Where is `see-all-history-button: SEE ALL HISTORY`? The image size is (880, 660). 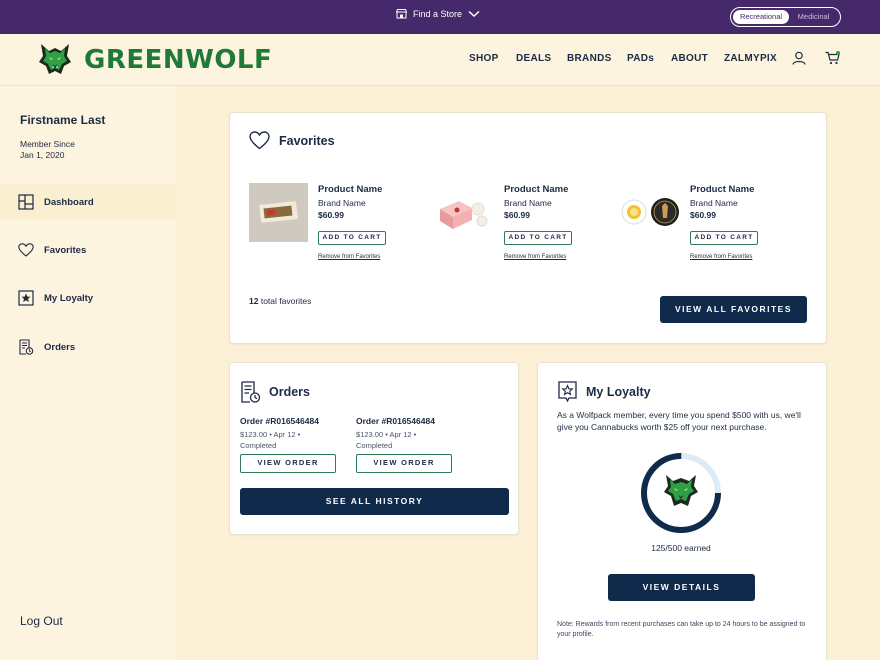 see-all-history-button: SEE ALL HISTORY is located at coordinates (374, 501).